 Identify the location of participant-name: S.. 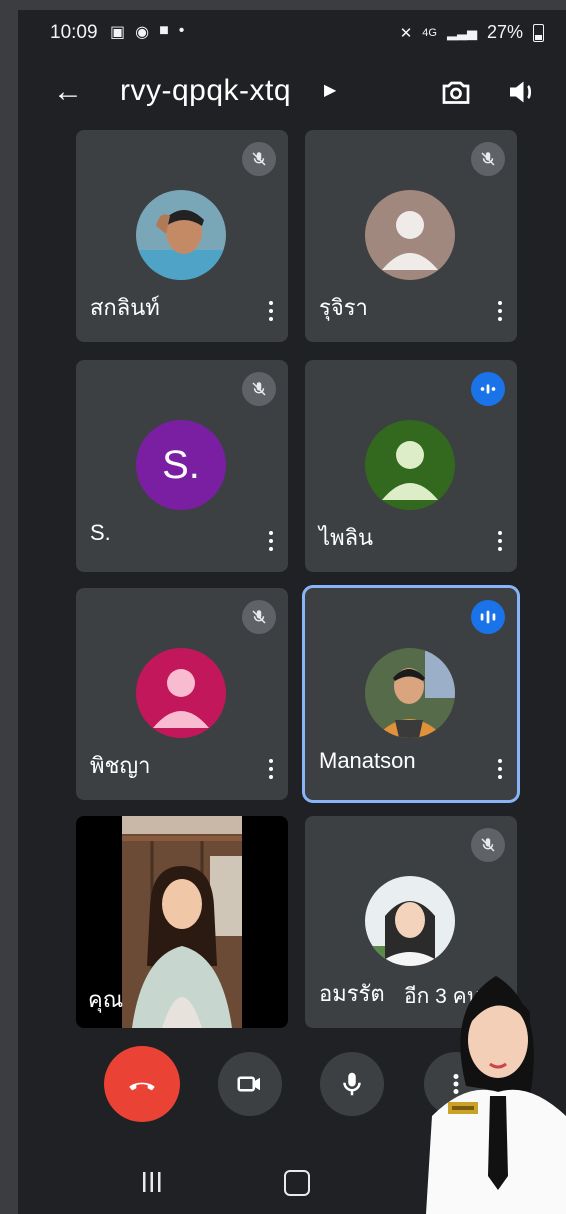
(100, 532).